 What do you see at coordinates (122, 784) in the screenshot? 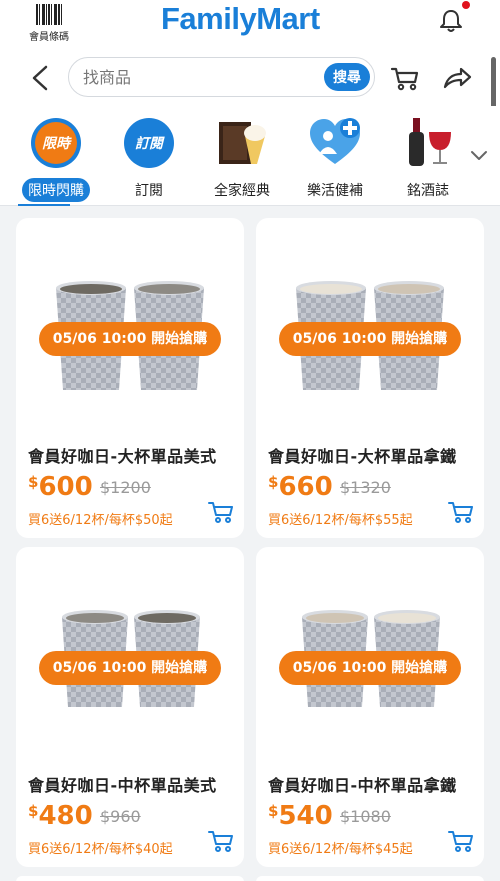
I see `product-name: 會員好咖日-中杯單品美式` at bounding box center [122, 784].